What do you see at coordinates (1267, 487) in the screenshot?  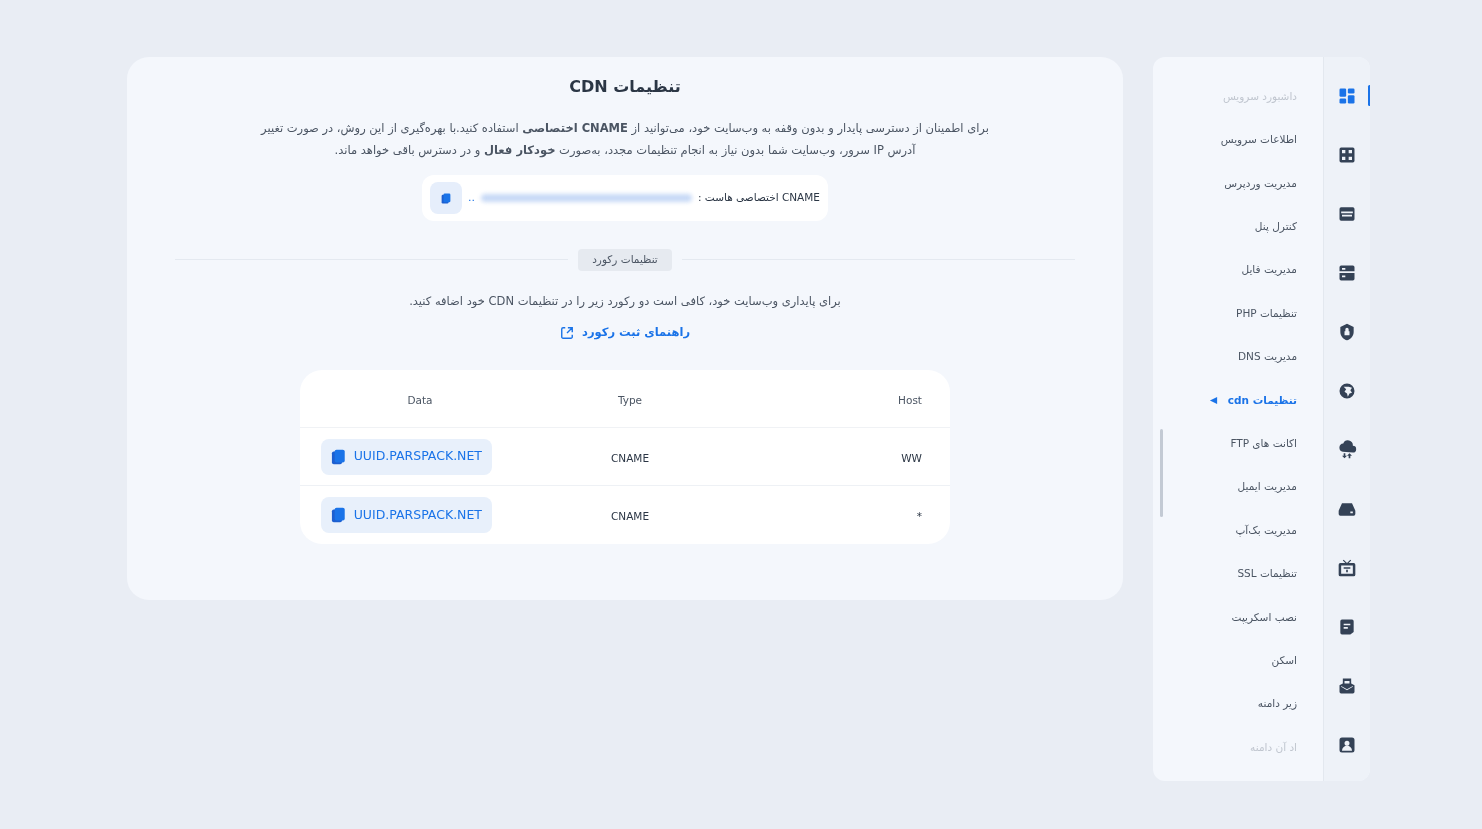 I see `sidebar-item: مدیریت ایمیل` at bounding box center [1267, 487].